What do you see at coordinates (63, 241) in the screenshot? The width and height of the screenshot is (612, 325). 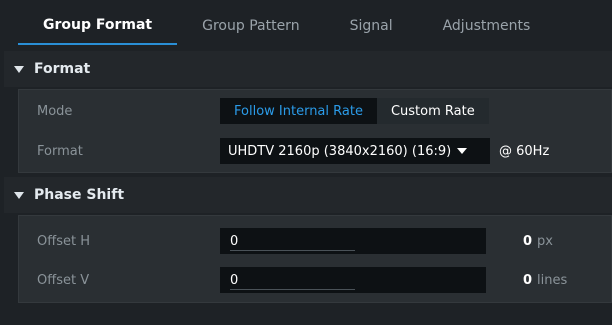 I see `offset-h-label: Offset H` at bounding box center [63, 241].